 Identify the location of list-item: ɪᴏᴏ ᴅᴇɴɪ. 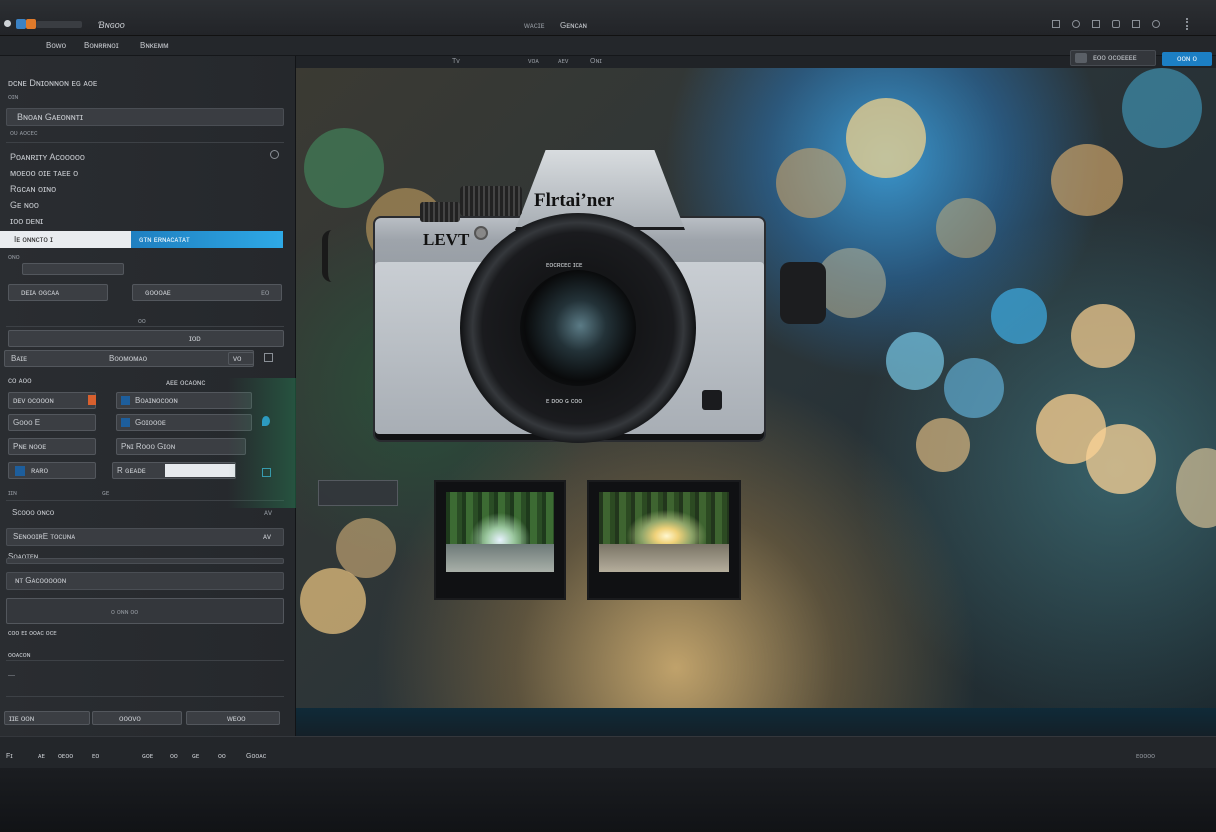
(26, 221).